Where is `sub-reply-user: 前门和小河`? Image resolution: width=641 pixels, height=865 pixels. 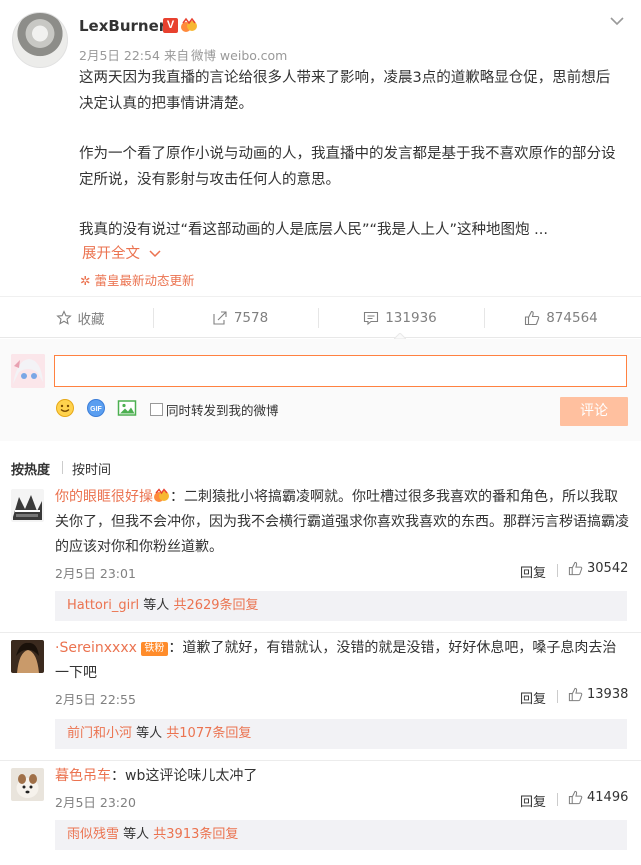
sub-reply-user: 前门和小河 is located at coordinates (99, 733).